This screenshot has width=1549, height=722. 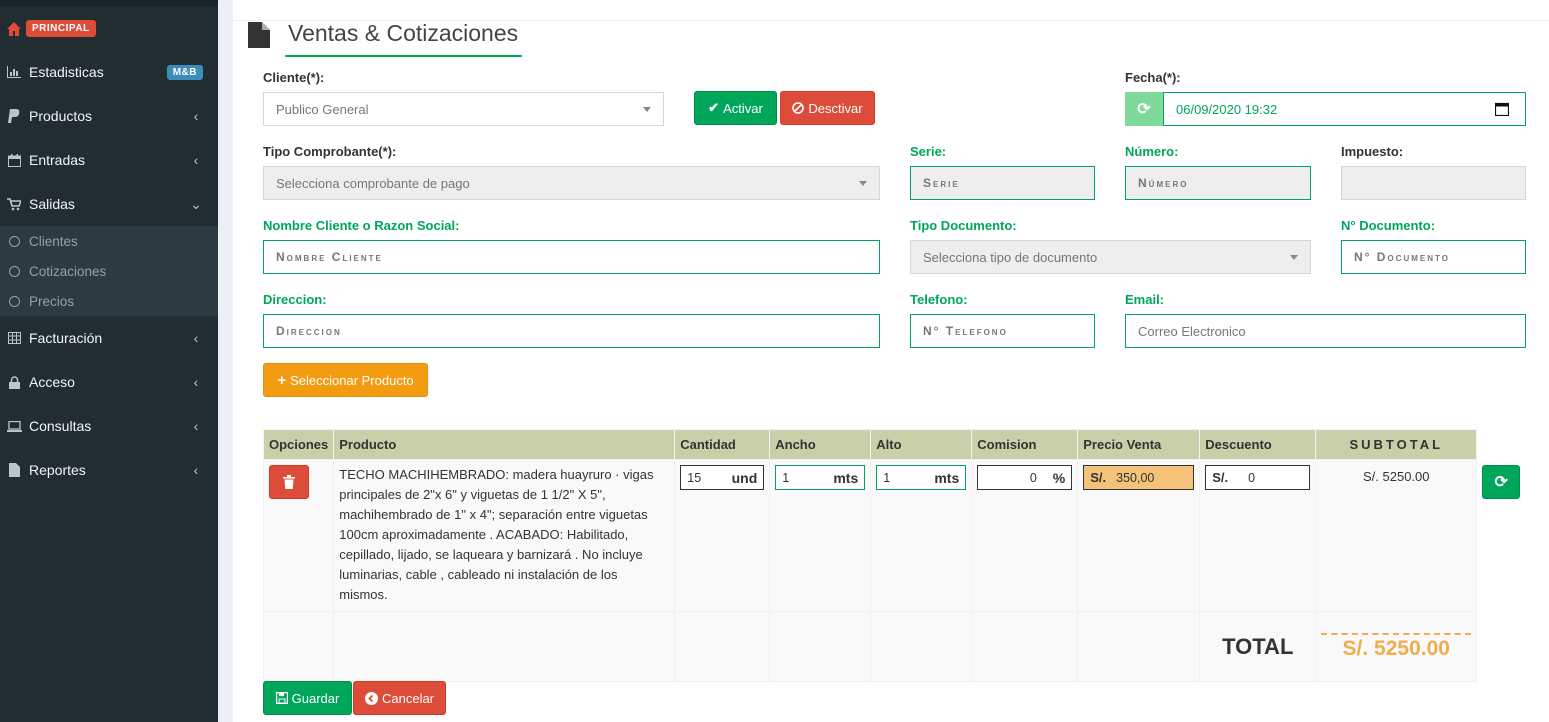 I want to click on col-comision: Comision, so click(x=1025, y=444).